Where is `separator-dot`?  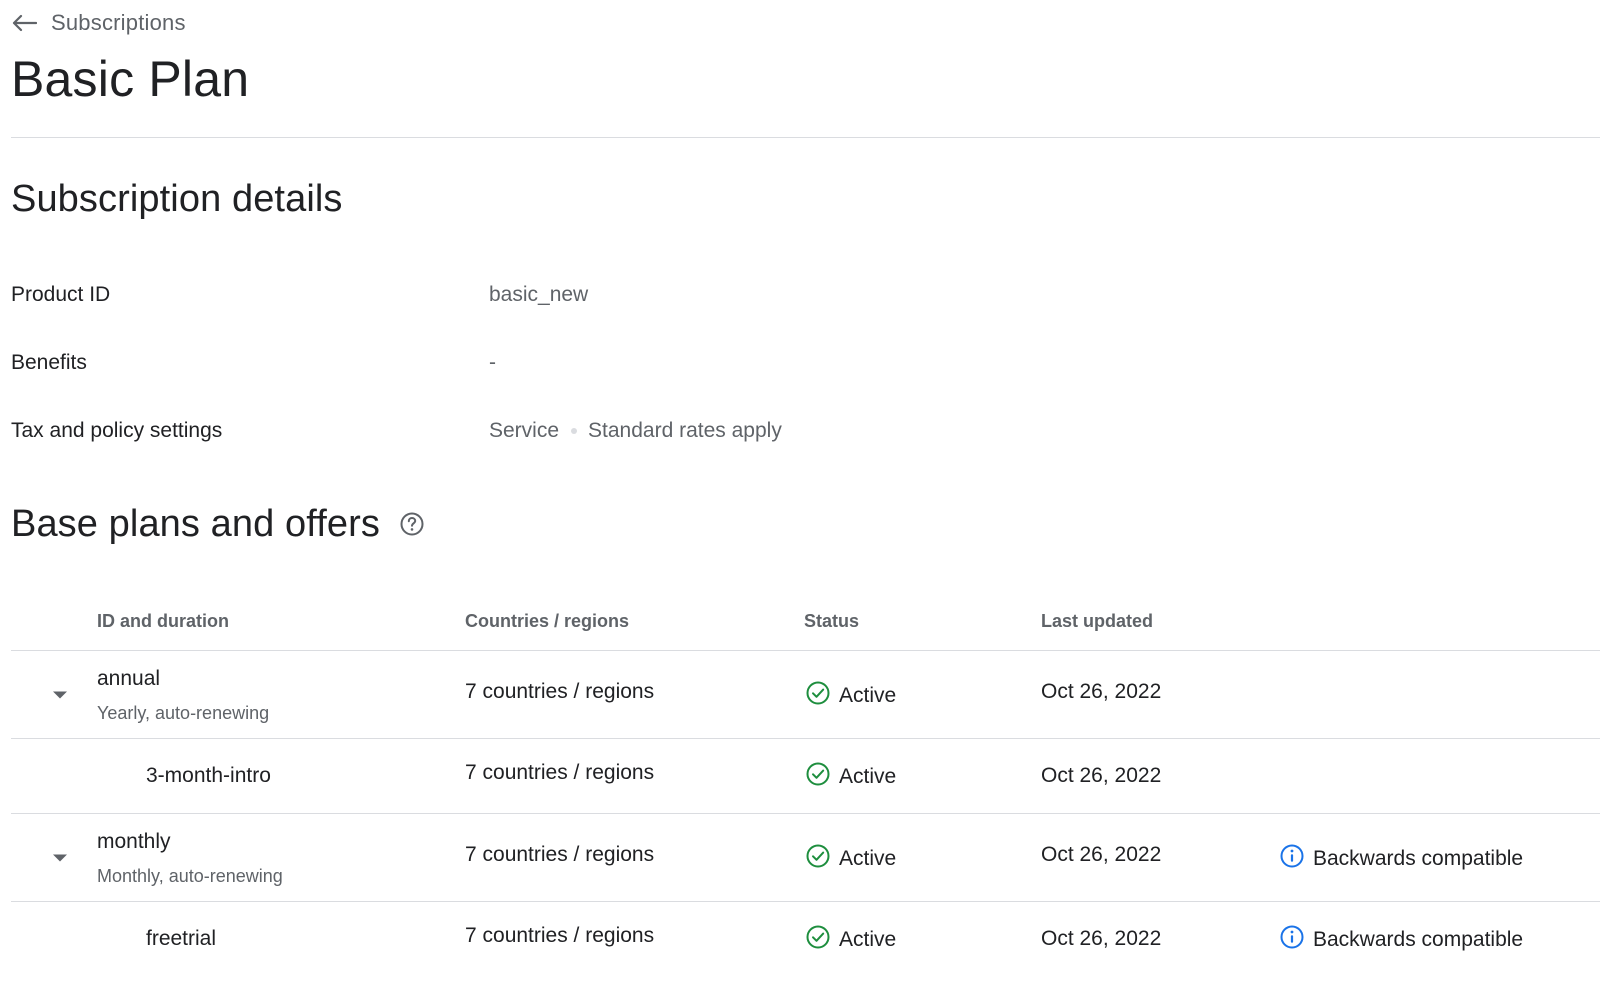
separator-dot is located at coordinates (574, 431).